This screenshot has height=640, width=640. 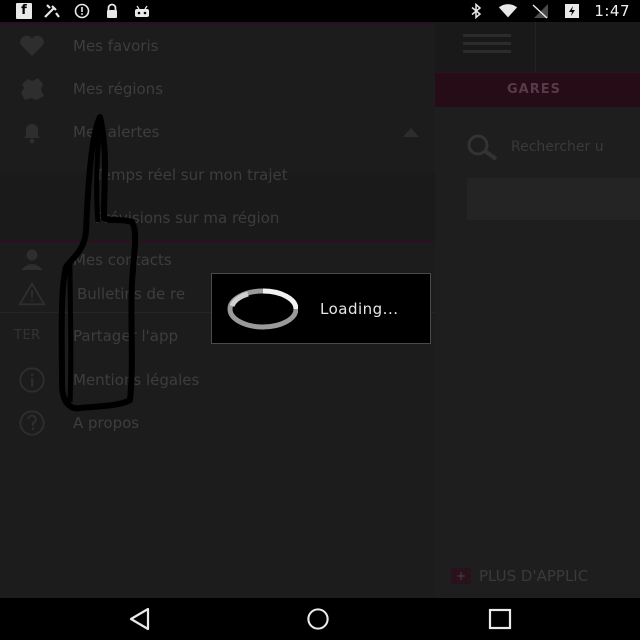 What do you see at coordinates (534, 89) in the screenshot?
I see `tab-gares: GARES` at bounding box center [534, 89].